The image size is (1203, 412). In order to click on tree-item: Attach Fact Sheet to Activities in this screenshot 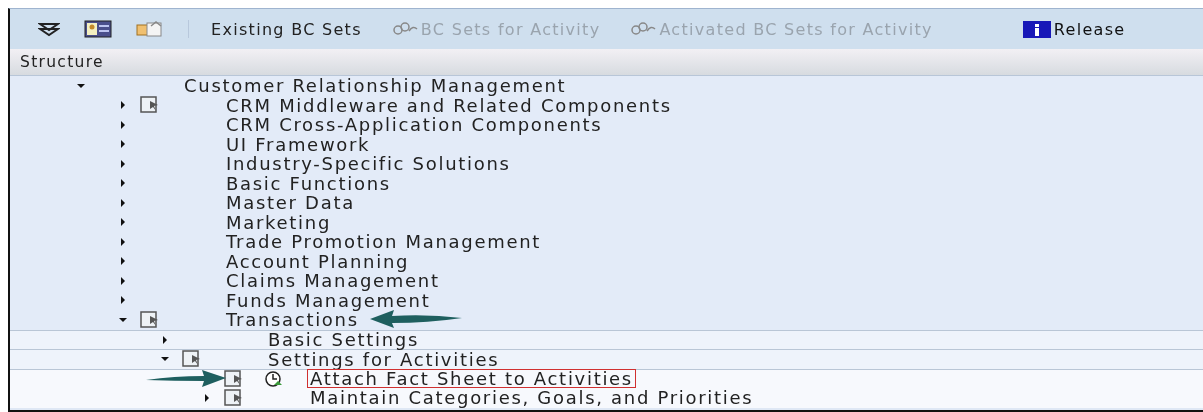, I will do `click(471, 379)`.